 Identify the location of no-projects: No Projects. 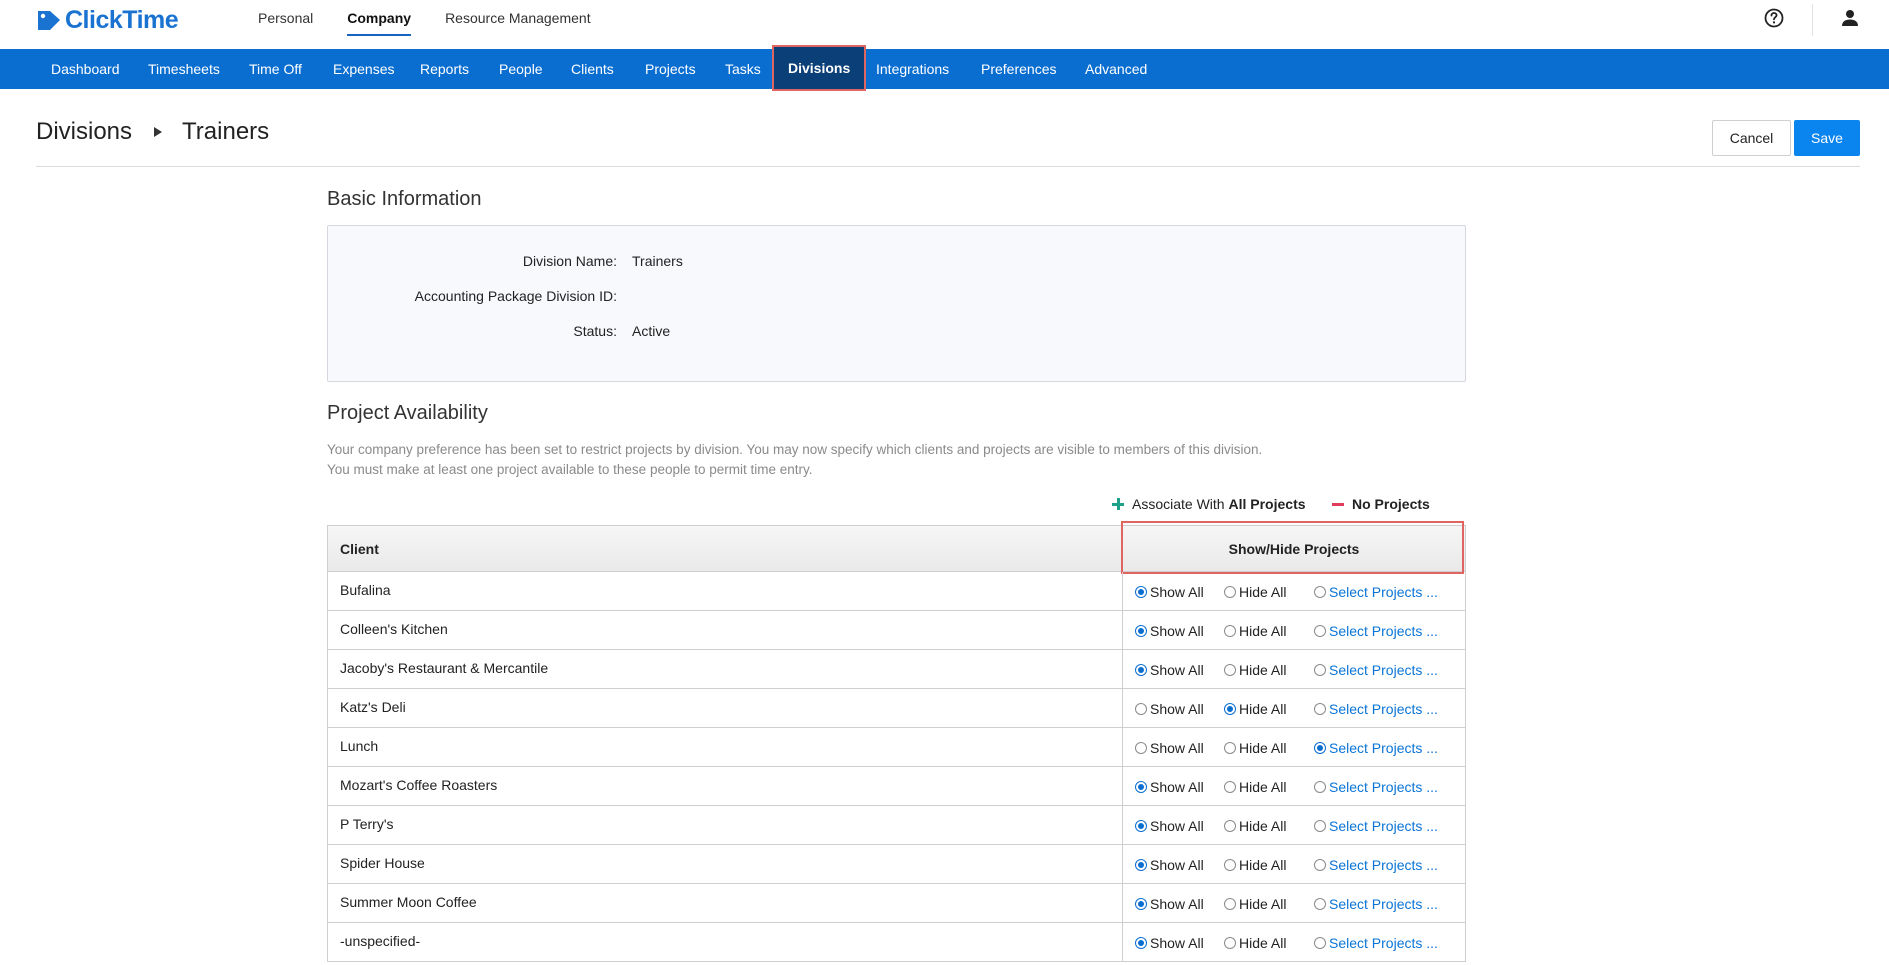
(1381, 504).